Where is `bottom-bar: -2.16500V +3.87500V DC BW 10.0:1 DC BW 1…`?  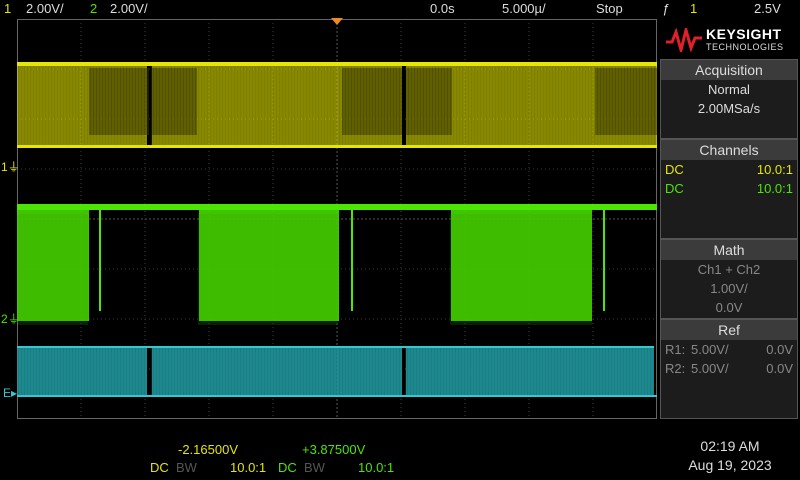 bottom-bar: -2.16500V +3.87500V DC BW 10.0:1 DC BW 1… is located at coordinates (330, 460).